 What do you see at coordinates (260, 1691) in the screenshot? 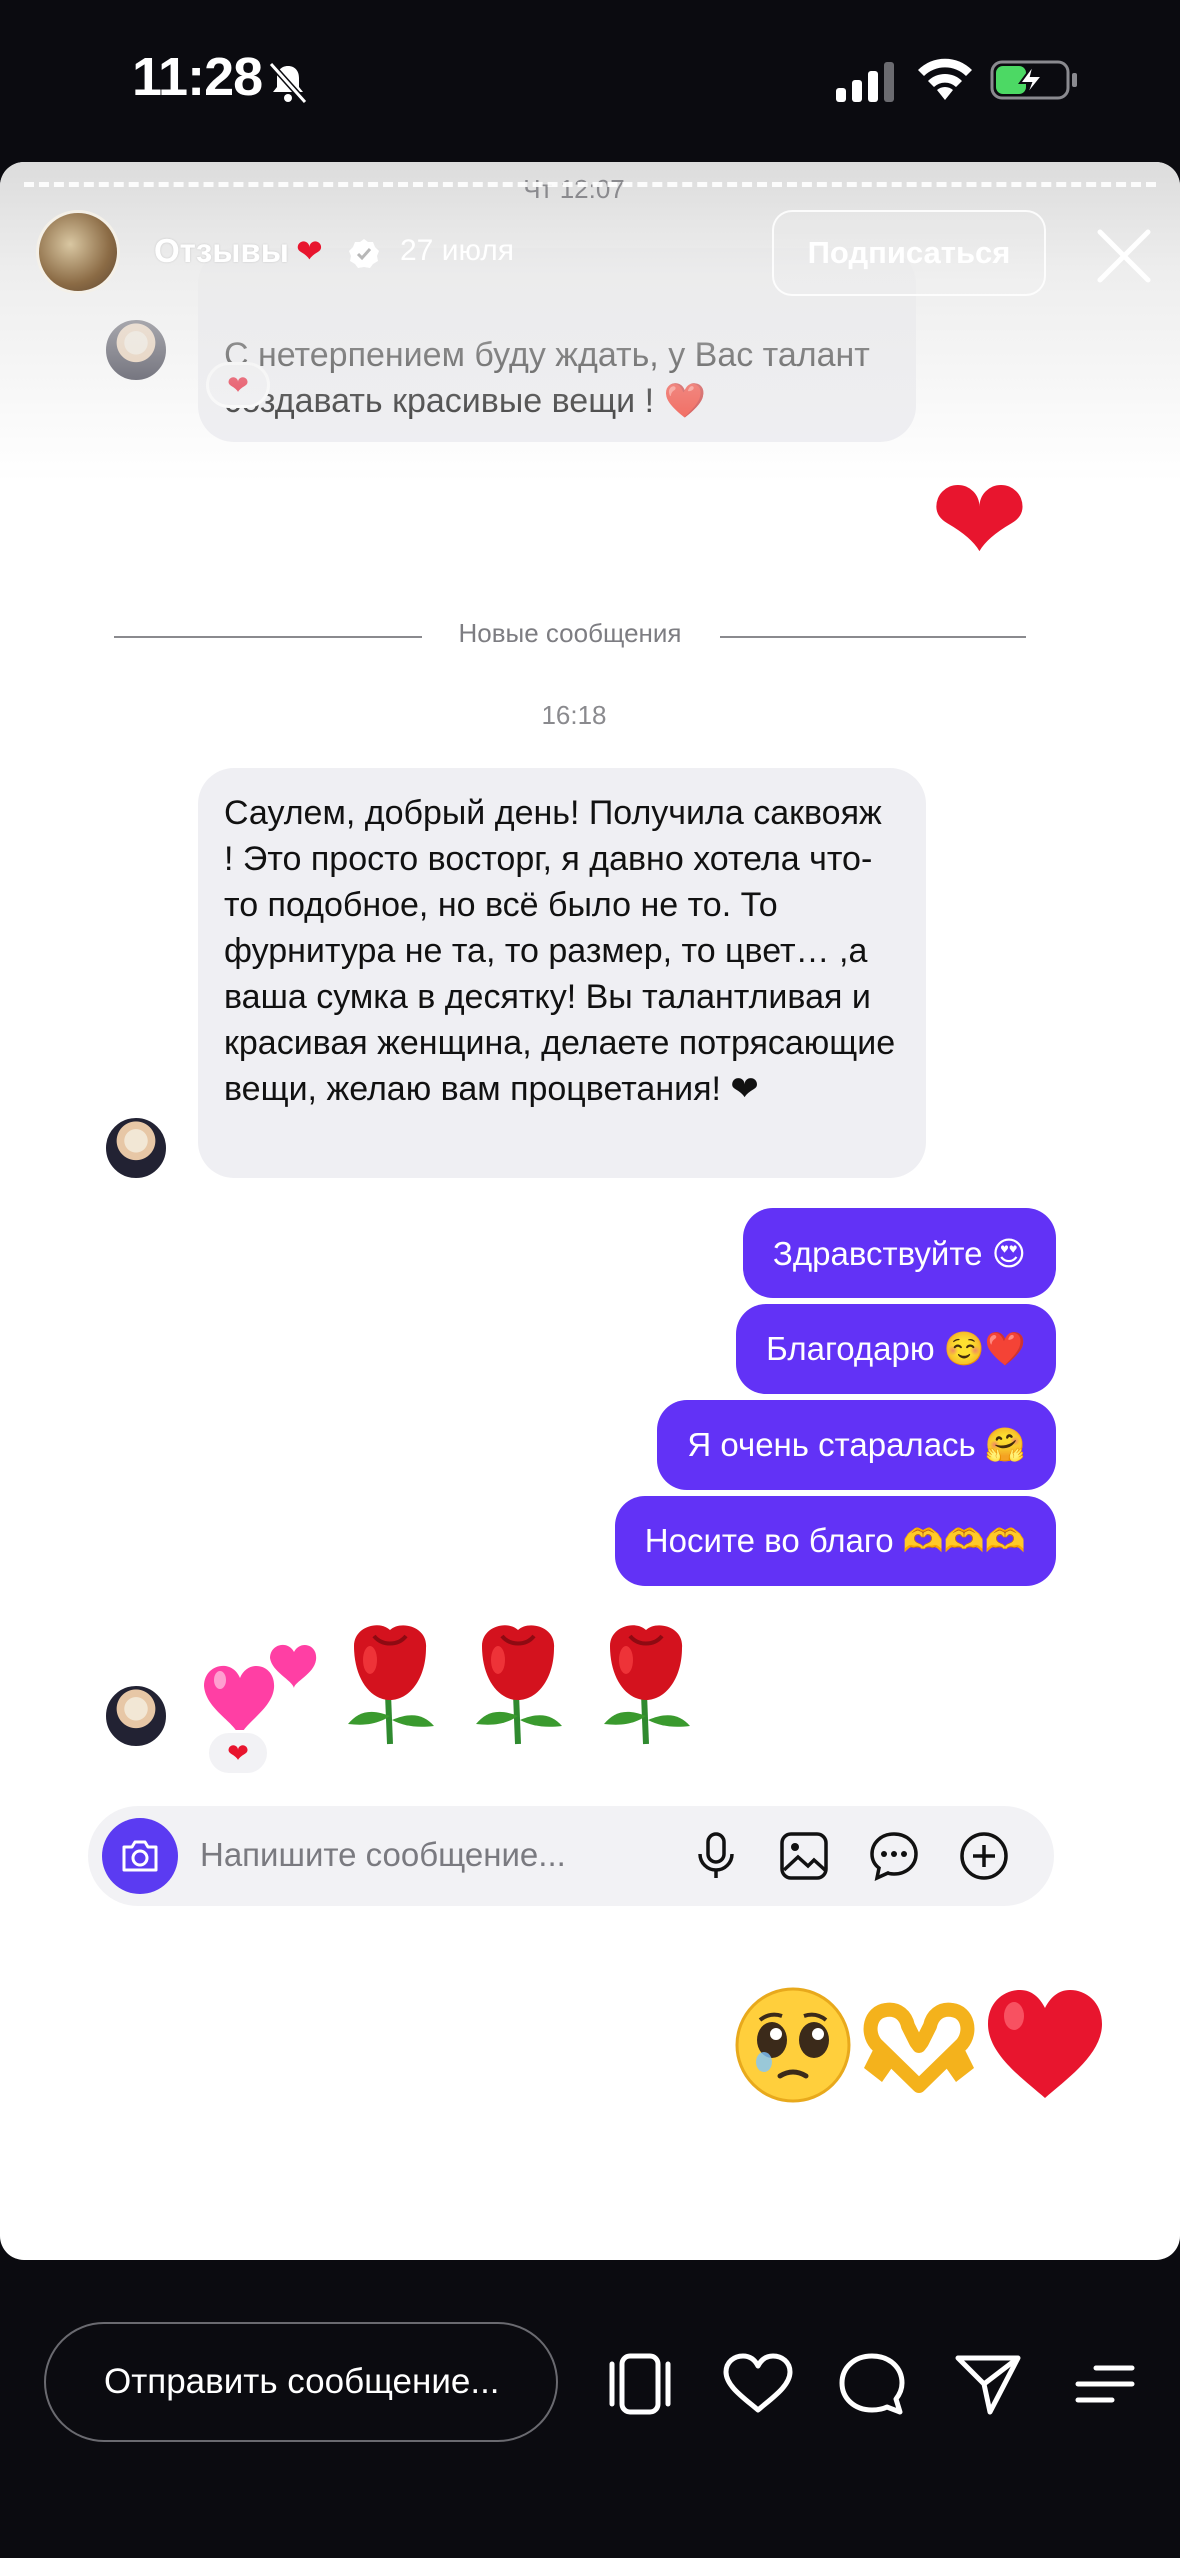
I see `pink-hearts-emoji` at bounding box center [260, 1691].